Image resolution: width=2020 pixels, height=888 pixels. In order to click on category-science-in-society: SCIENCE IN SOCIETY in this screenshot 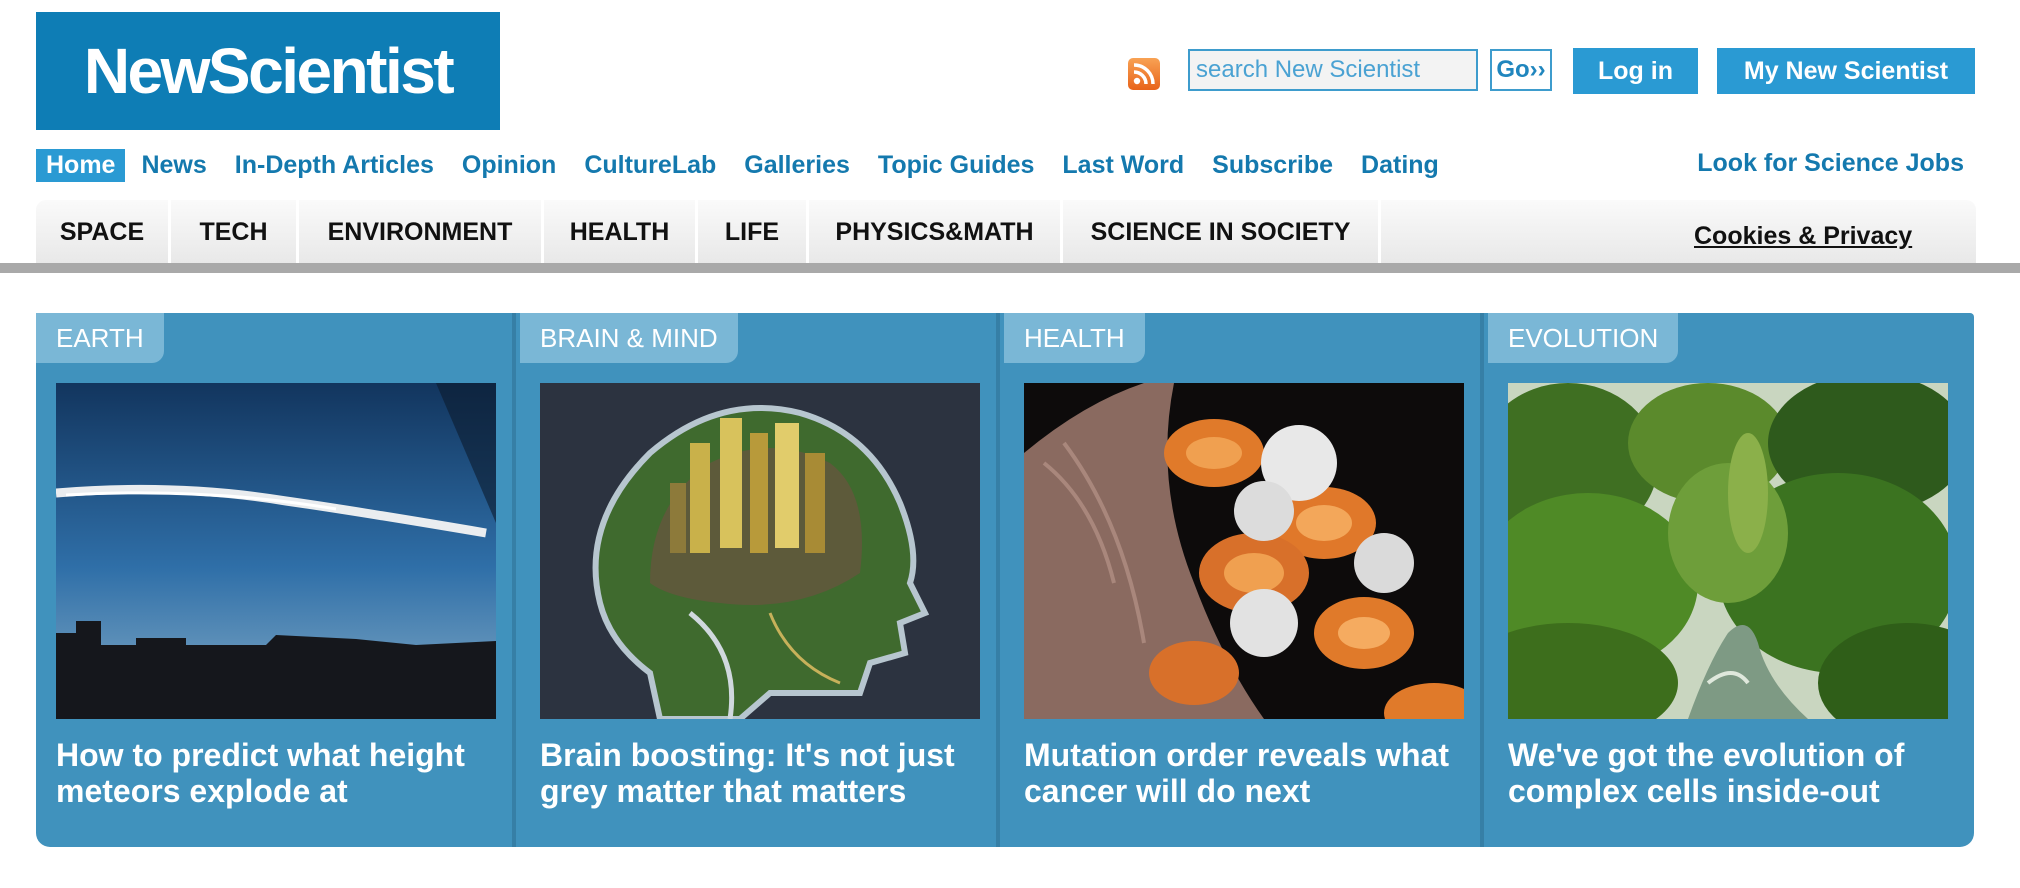, I will do `click(1222, 232)`.